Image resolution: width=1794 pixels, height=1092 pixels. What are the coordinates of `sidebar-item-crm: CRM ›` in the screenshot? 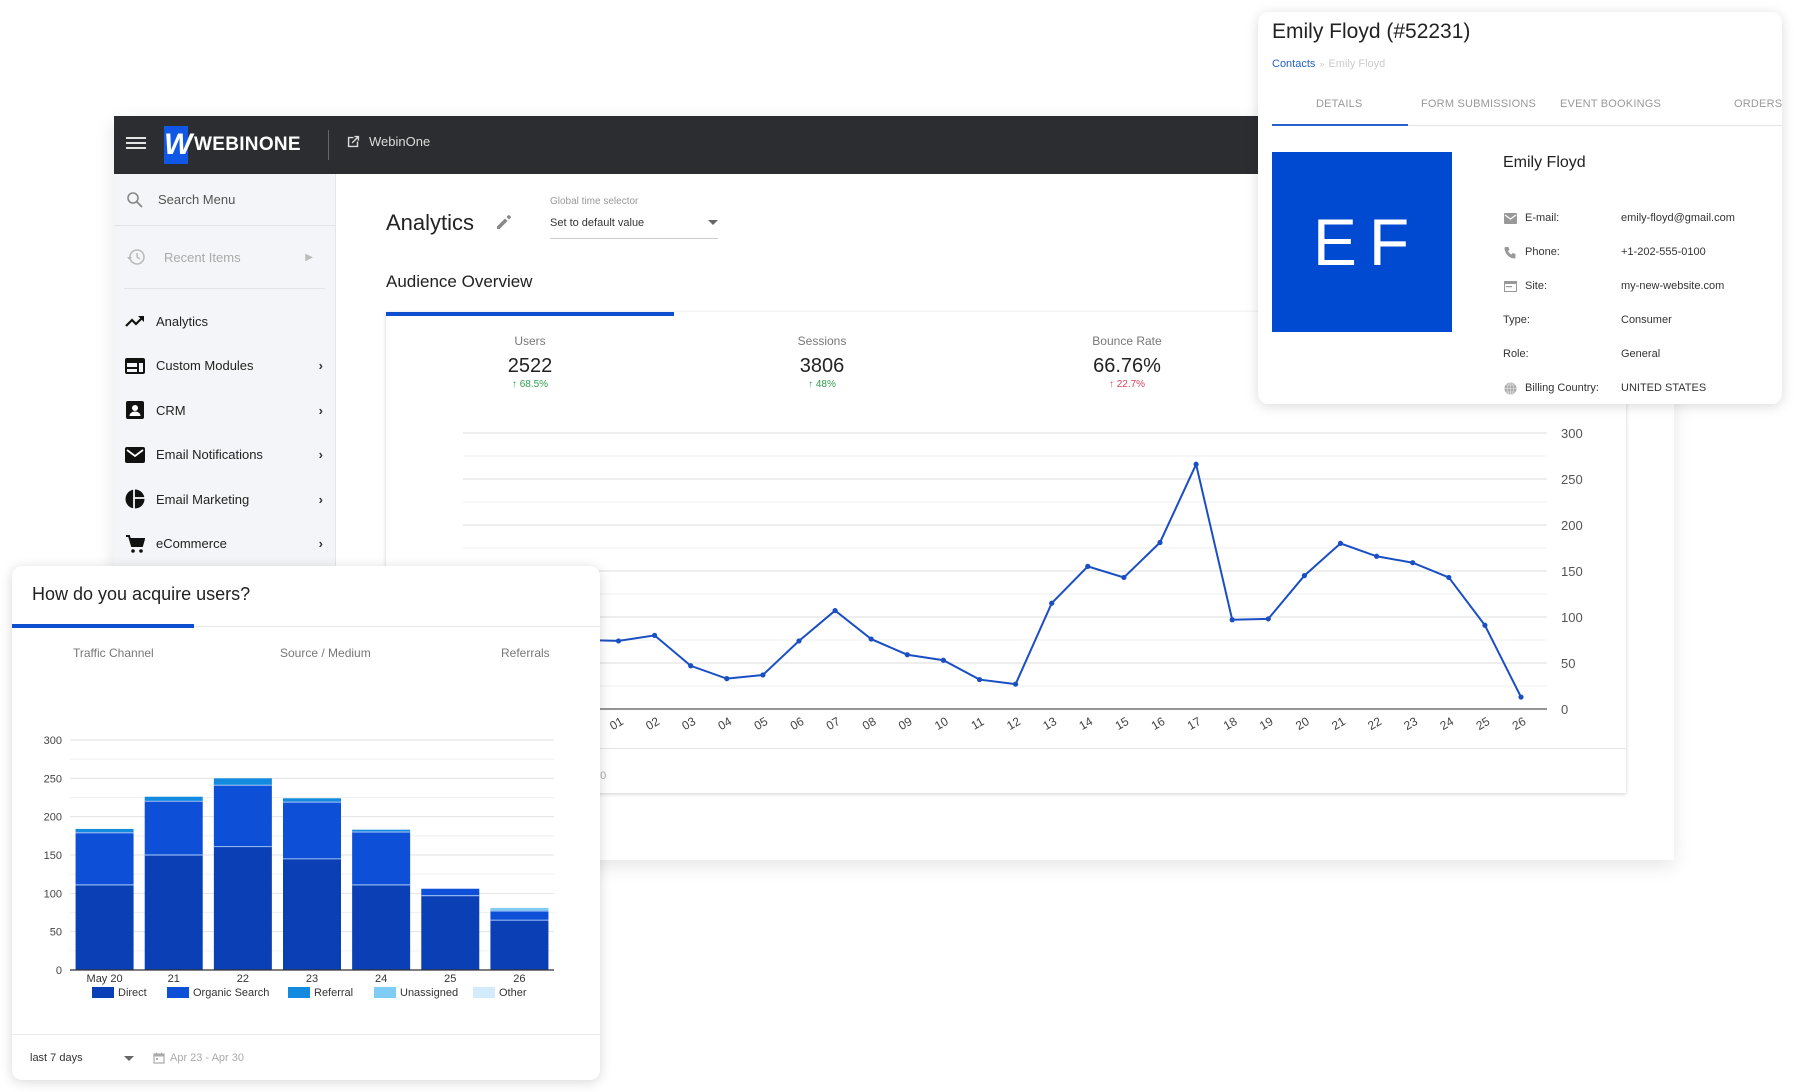 It's located at (224, 410).